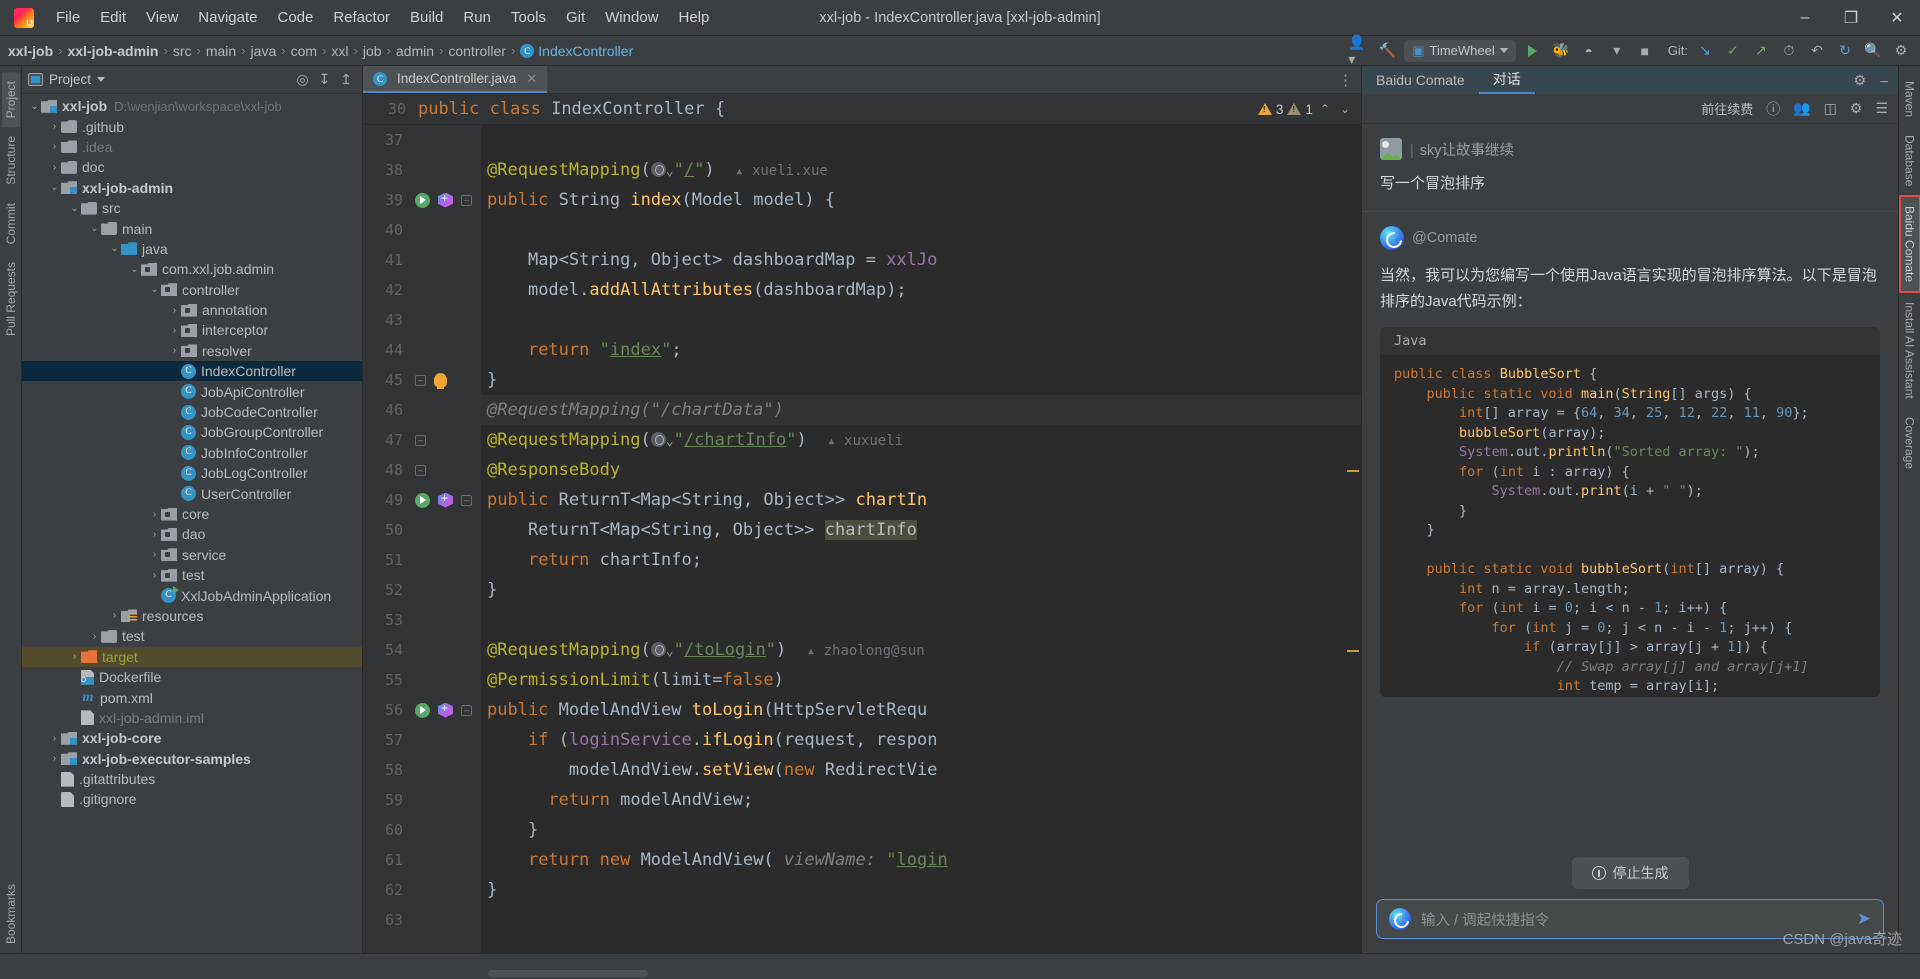  I want to click on tree-node-xxl-job: ⌄ xxl-job D:\wenjian\workspace\xxl-job, so click(192, 106).